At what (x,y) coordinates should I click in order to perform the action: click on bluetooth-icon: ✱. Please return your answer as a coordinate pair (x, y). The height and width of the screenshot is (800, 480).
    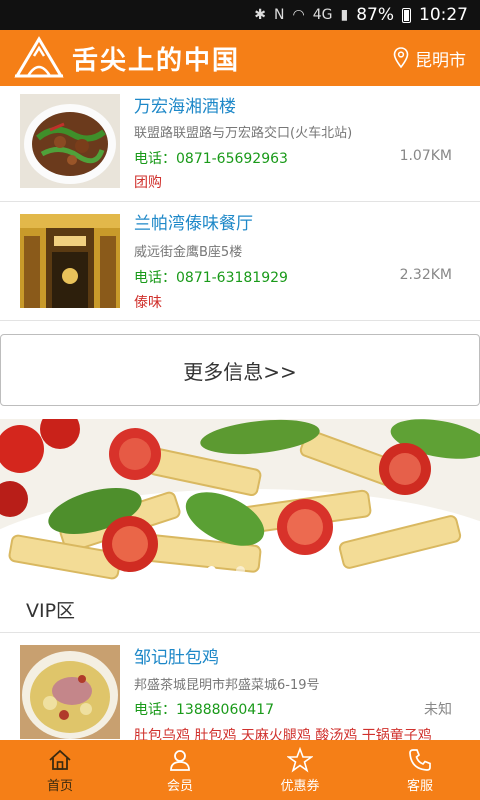
    Looking at the image, I should click on (260, 15).